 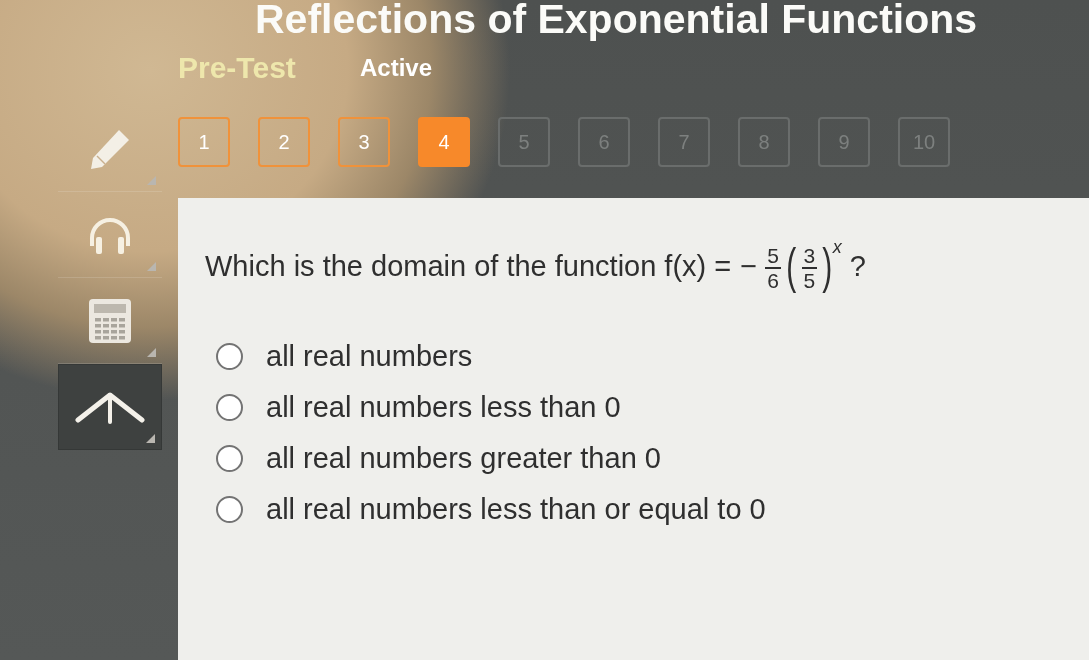 What do you see at coordinates (284, 142) in the screenshot?
I see `question-number-button: 2` at bounding box center [284, 142].